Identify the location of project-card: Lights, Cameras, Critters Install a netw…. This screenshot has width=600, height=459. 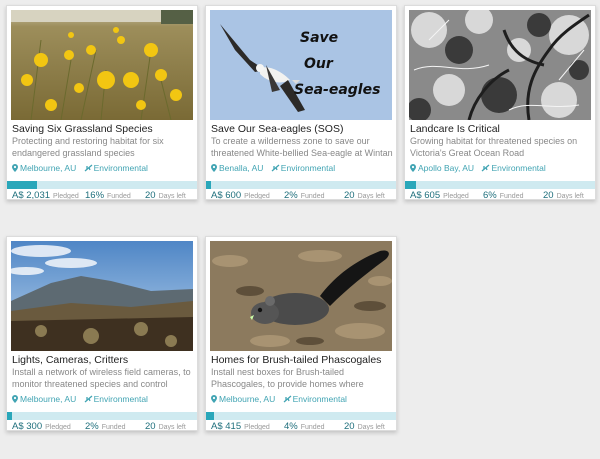
(102, 333).